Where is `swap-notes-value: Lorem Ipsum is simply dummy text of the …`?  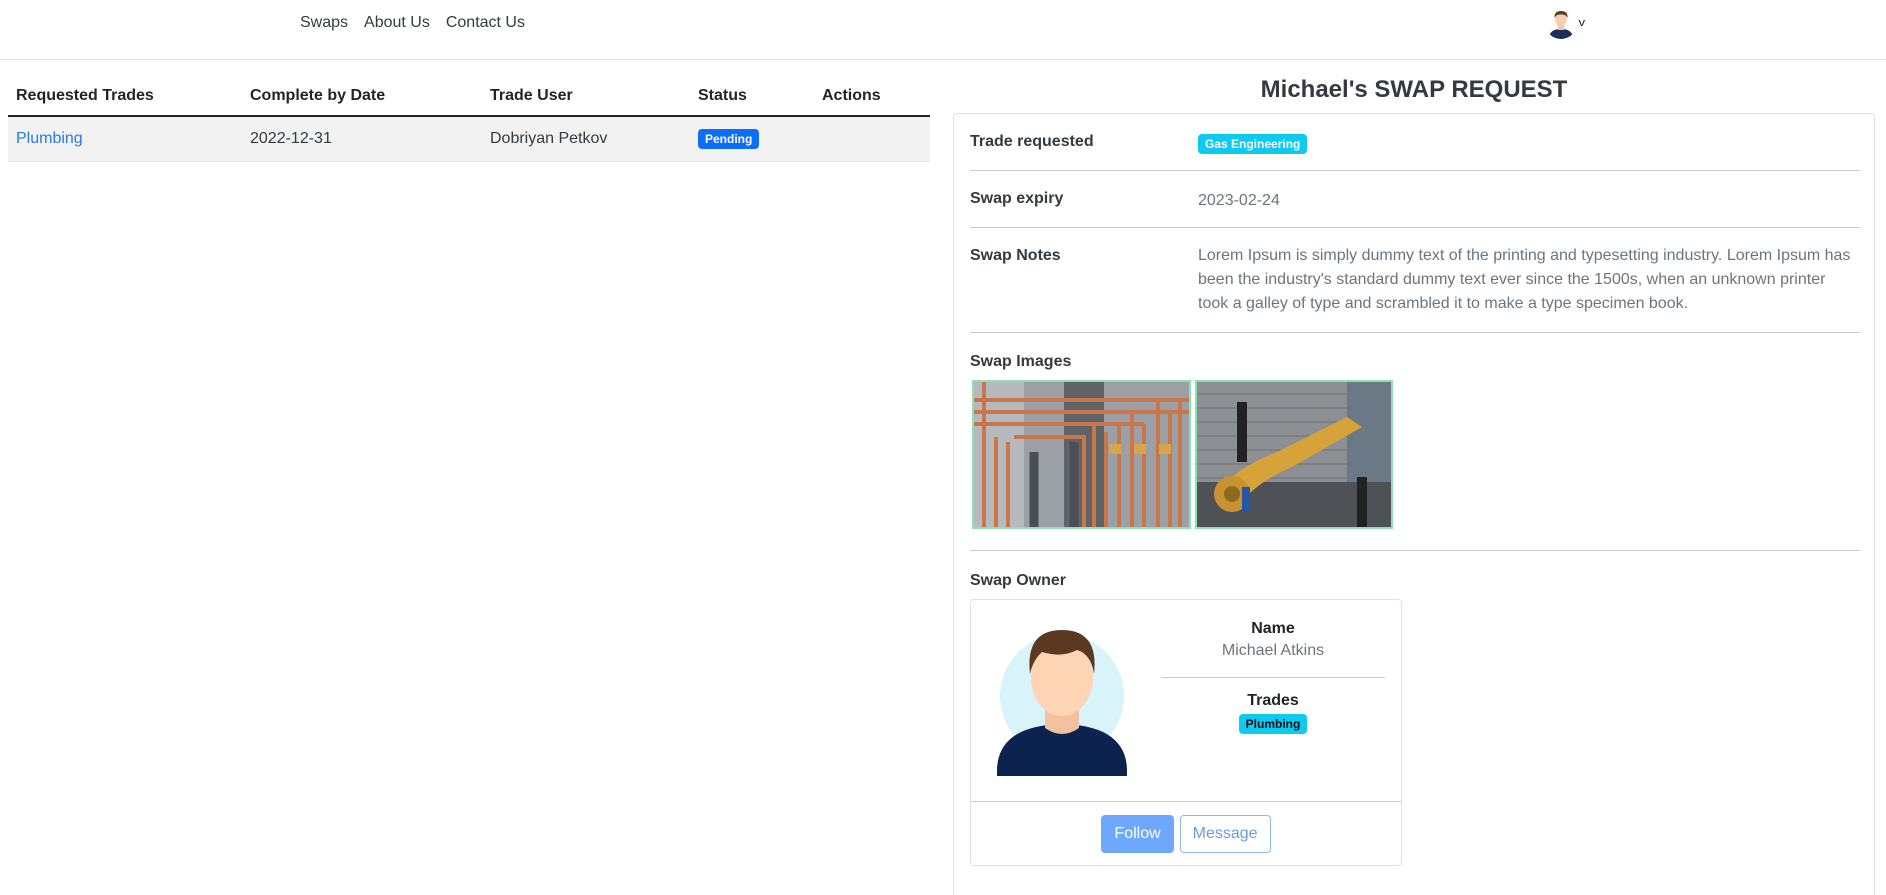 swap-notes-value: Lorem Ipsum is simply dummy text of the … is located at coordinates (1524, 279).